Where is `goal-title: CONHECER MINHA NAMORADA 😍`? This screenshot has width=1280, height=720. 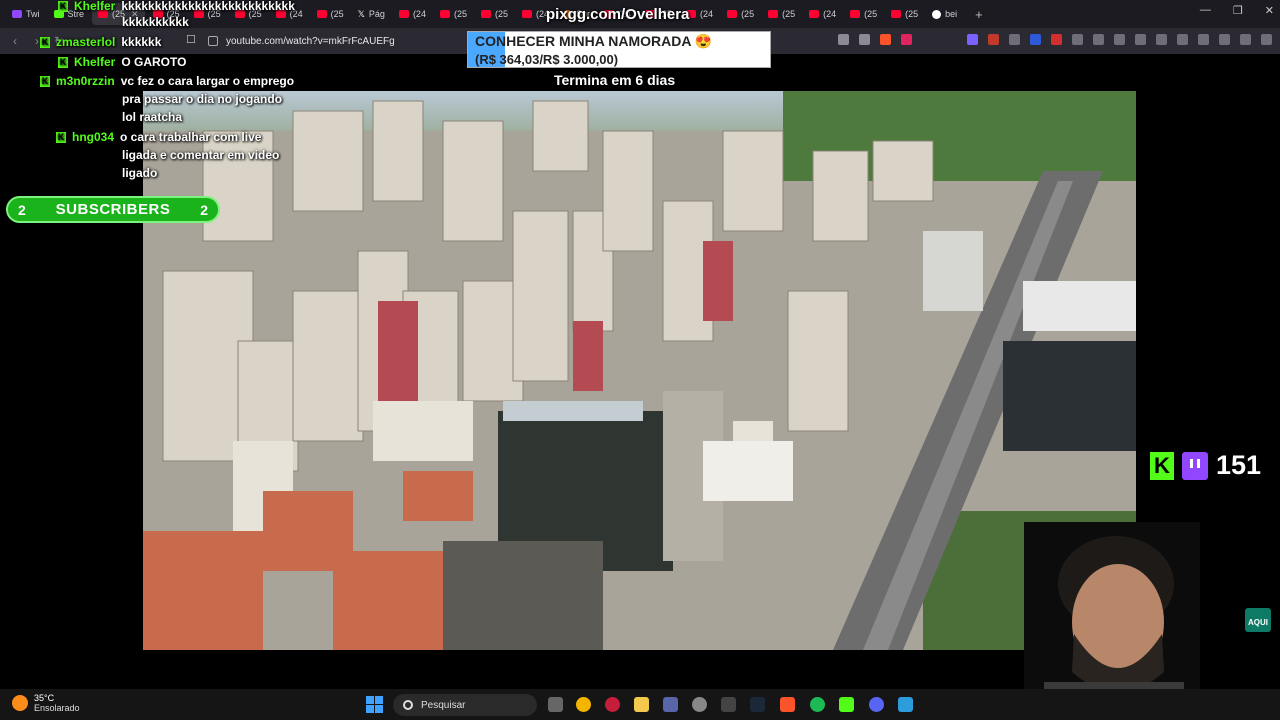
goal-title: CONHECER MINHA NAMORADA 😍 is located at coordinates (594, 41).